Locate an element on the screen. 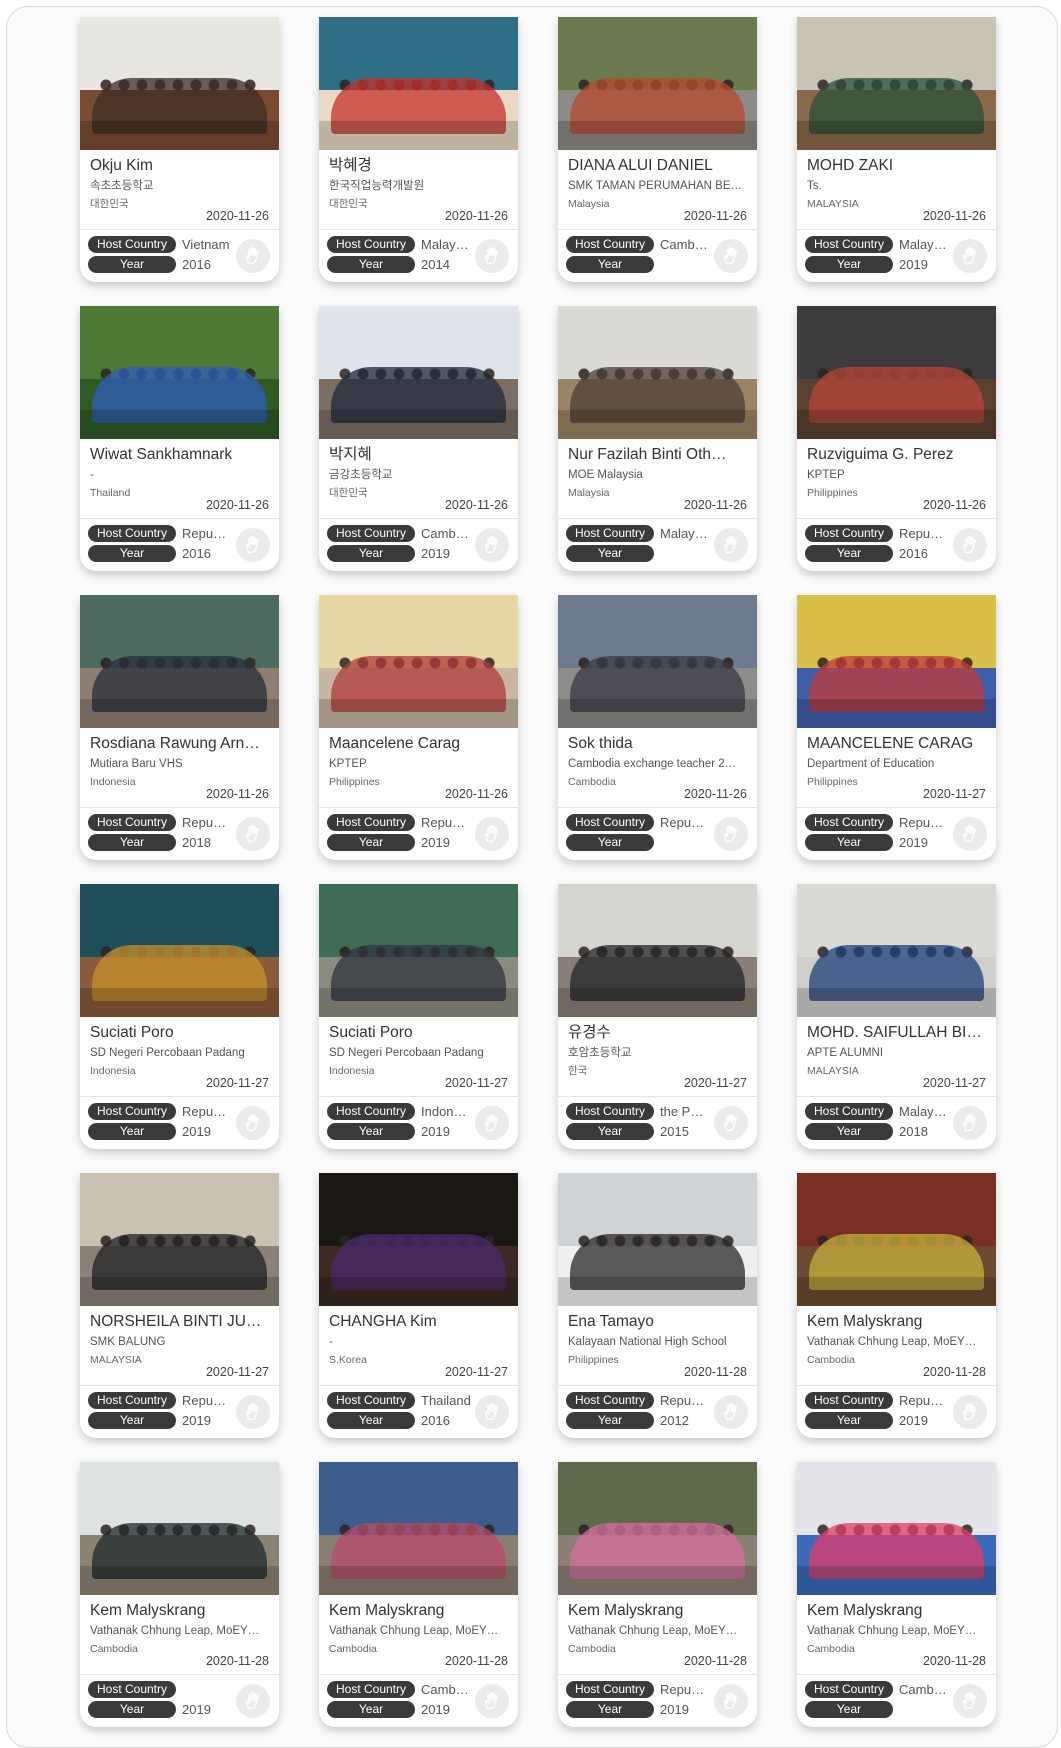 The image size is (1061, 1748). person-name: DIANA ALUI DANIEL is located at coordinates (657, 166).